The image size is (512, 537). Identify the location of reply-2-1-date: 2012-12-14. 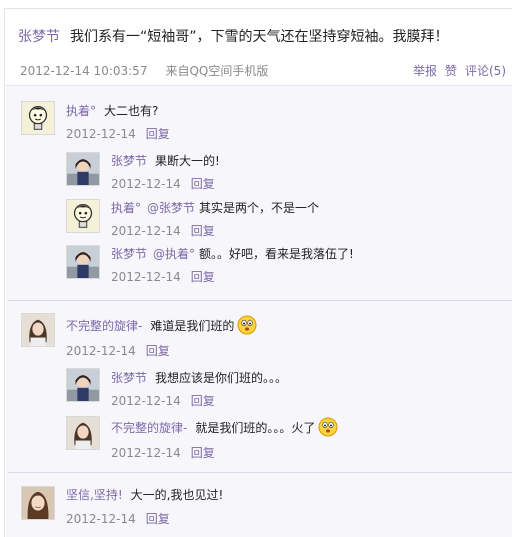
(146, 401).